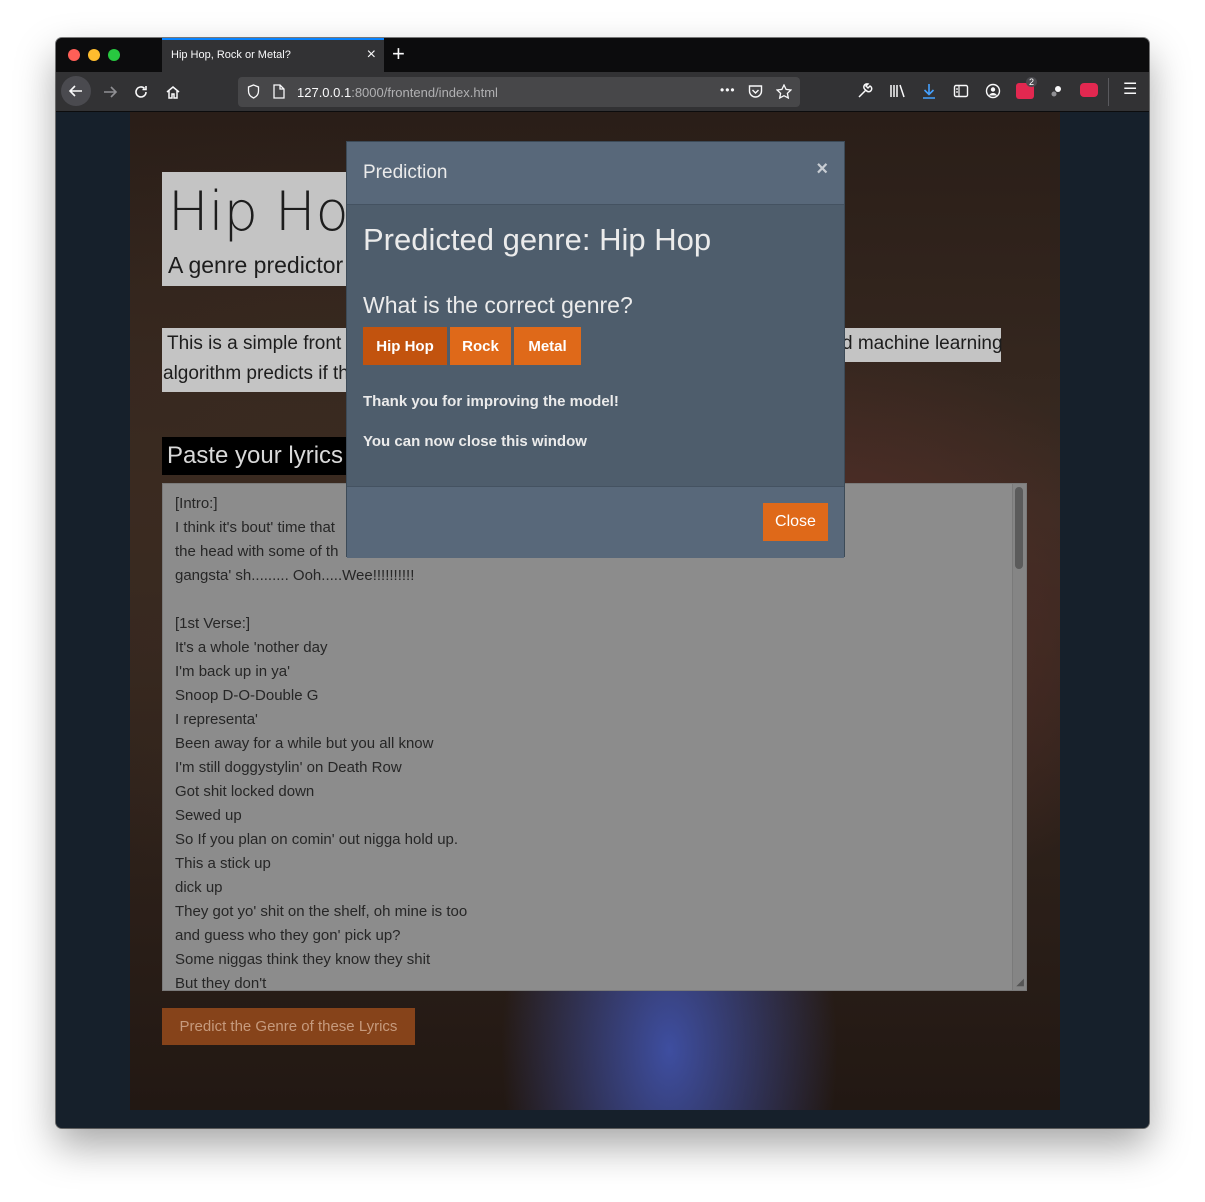 Image resolution: width=1205 pixels, height=1202 pixels. Describe the element at coordinates (993, 93) in the screenshot. I see `account-icon` at that location.